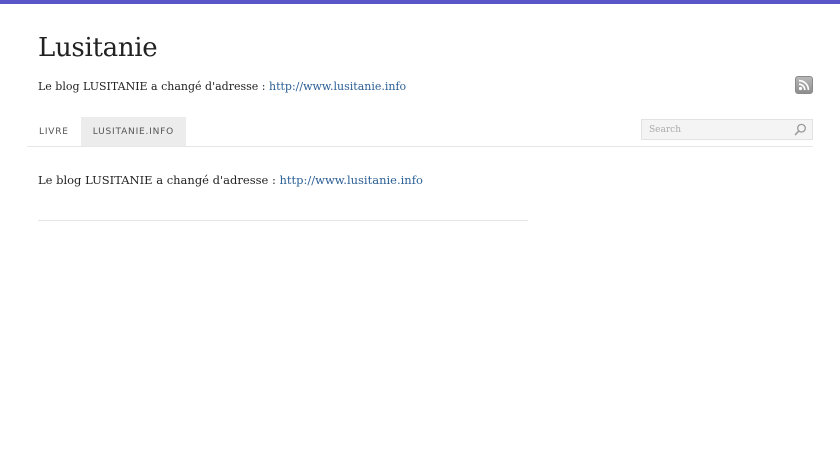 The image size is (840, 460). What do you see at coordinates (159, 180) in the screenshot?
I see `post-text: Le blog LUSITANIE a changé d'adresse :` at bounding box center [159, 180].